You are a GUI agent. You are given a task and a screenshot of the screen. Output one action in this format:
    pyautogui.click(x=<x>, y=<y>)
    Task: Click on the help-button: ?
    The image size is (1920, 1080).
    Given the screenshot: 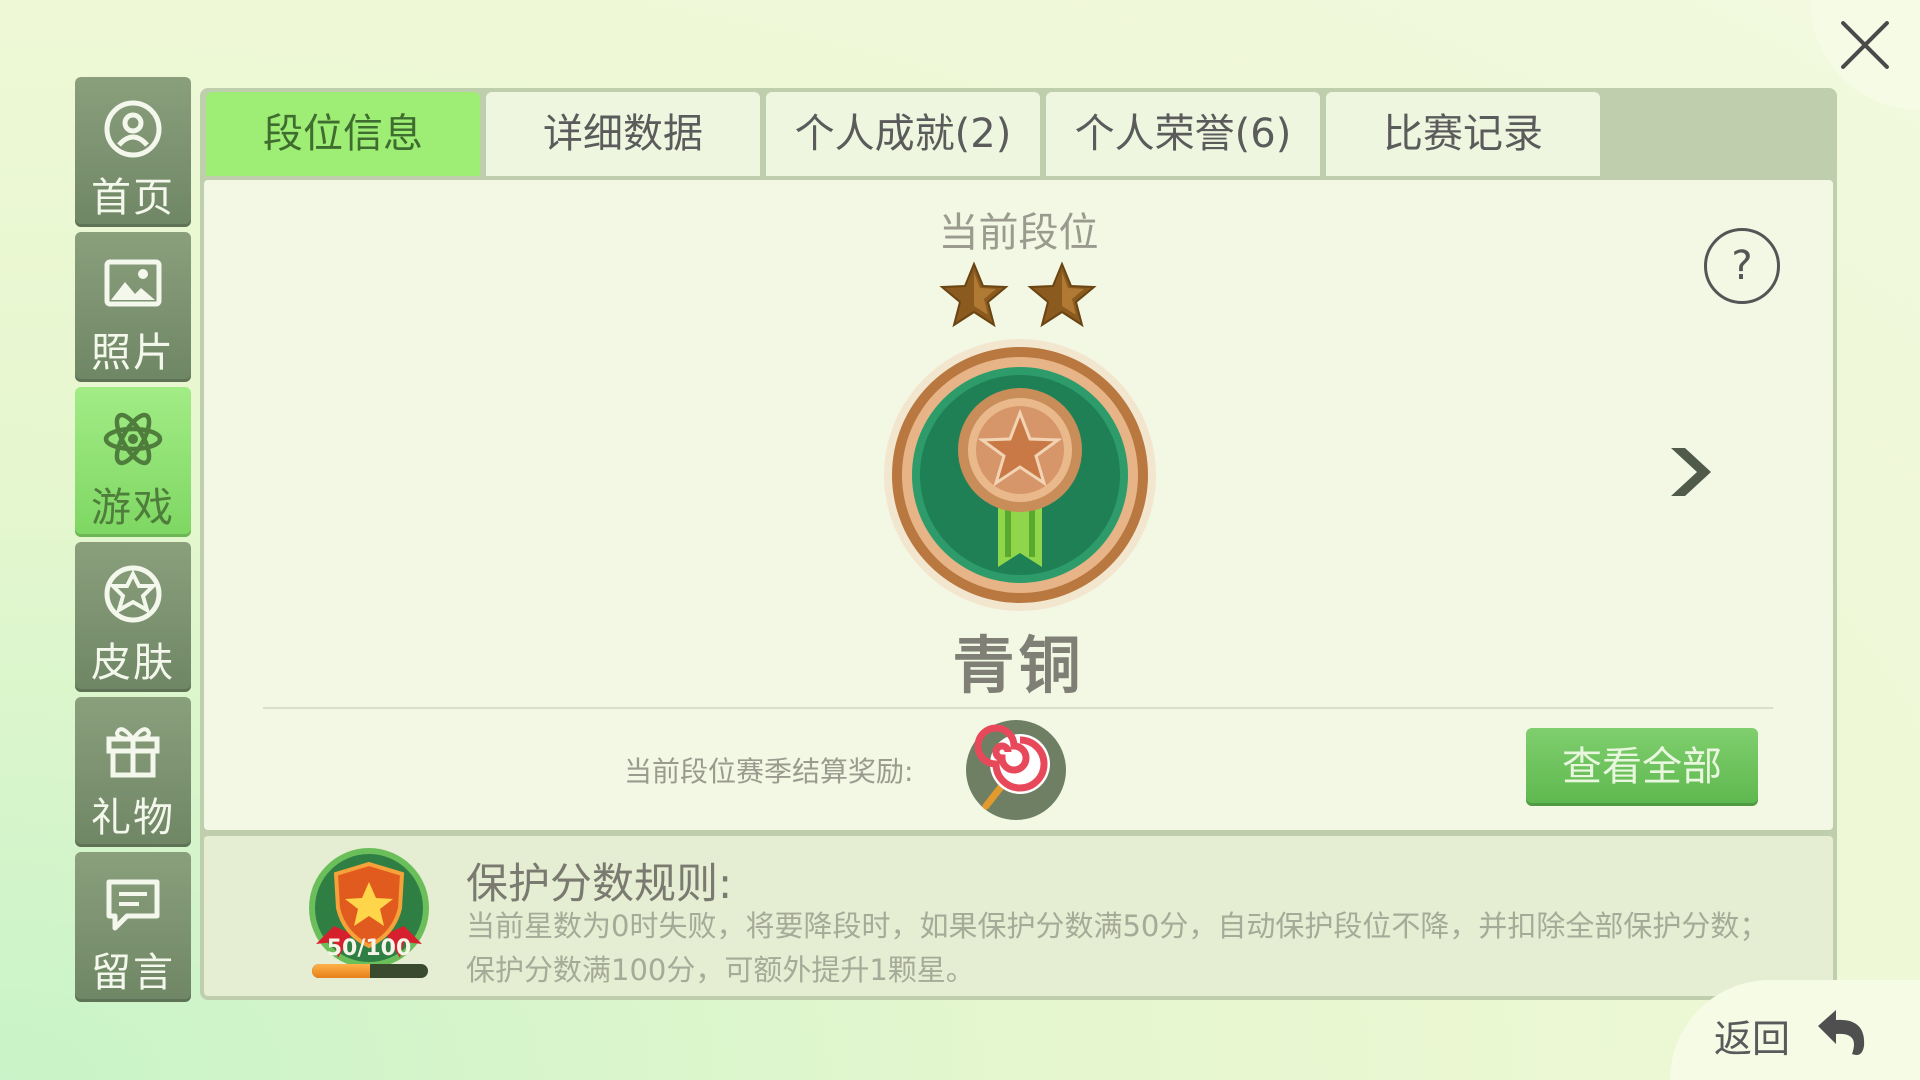 What is the action you would take?
    pyautogui.click(x=1742, y=266)
    